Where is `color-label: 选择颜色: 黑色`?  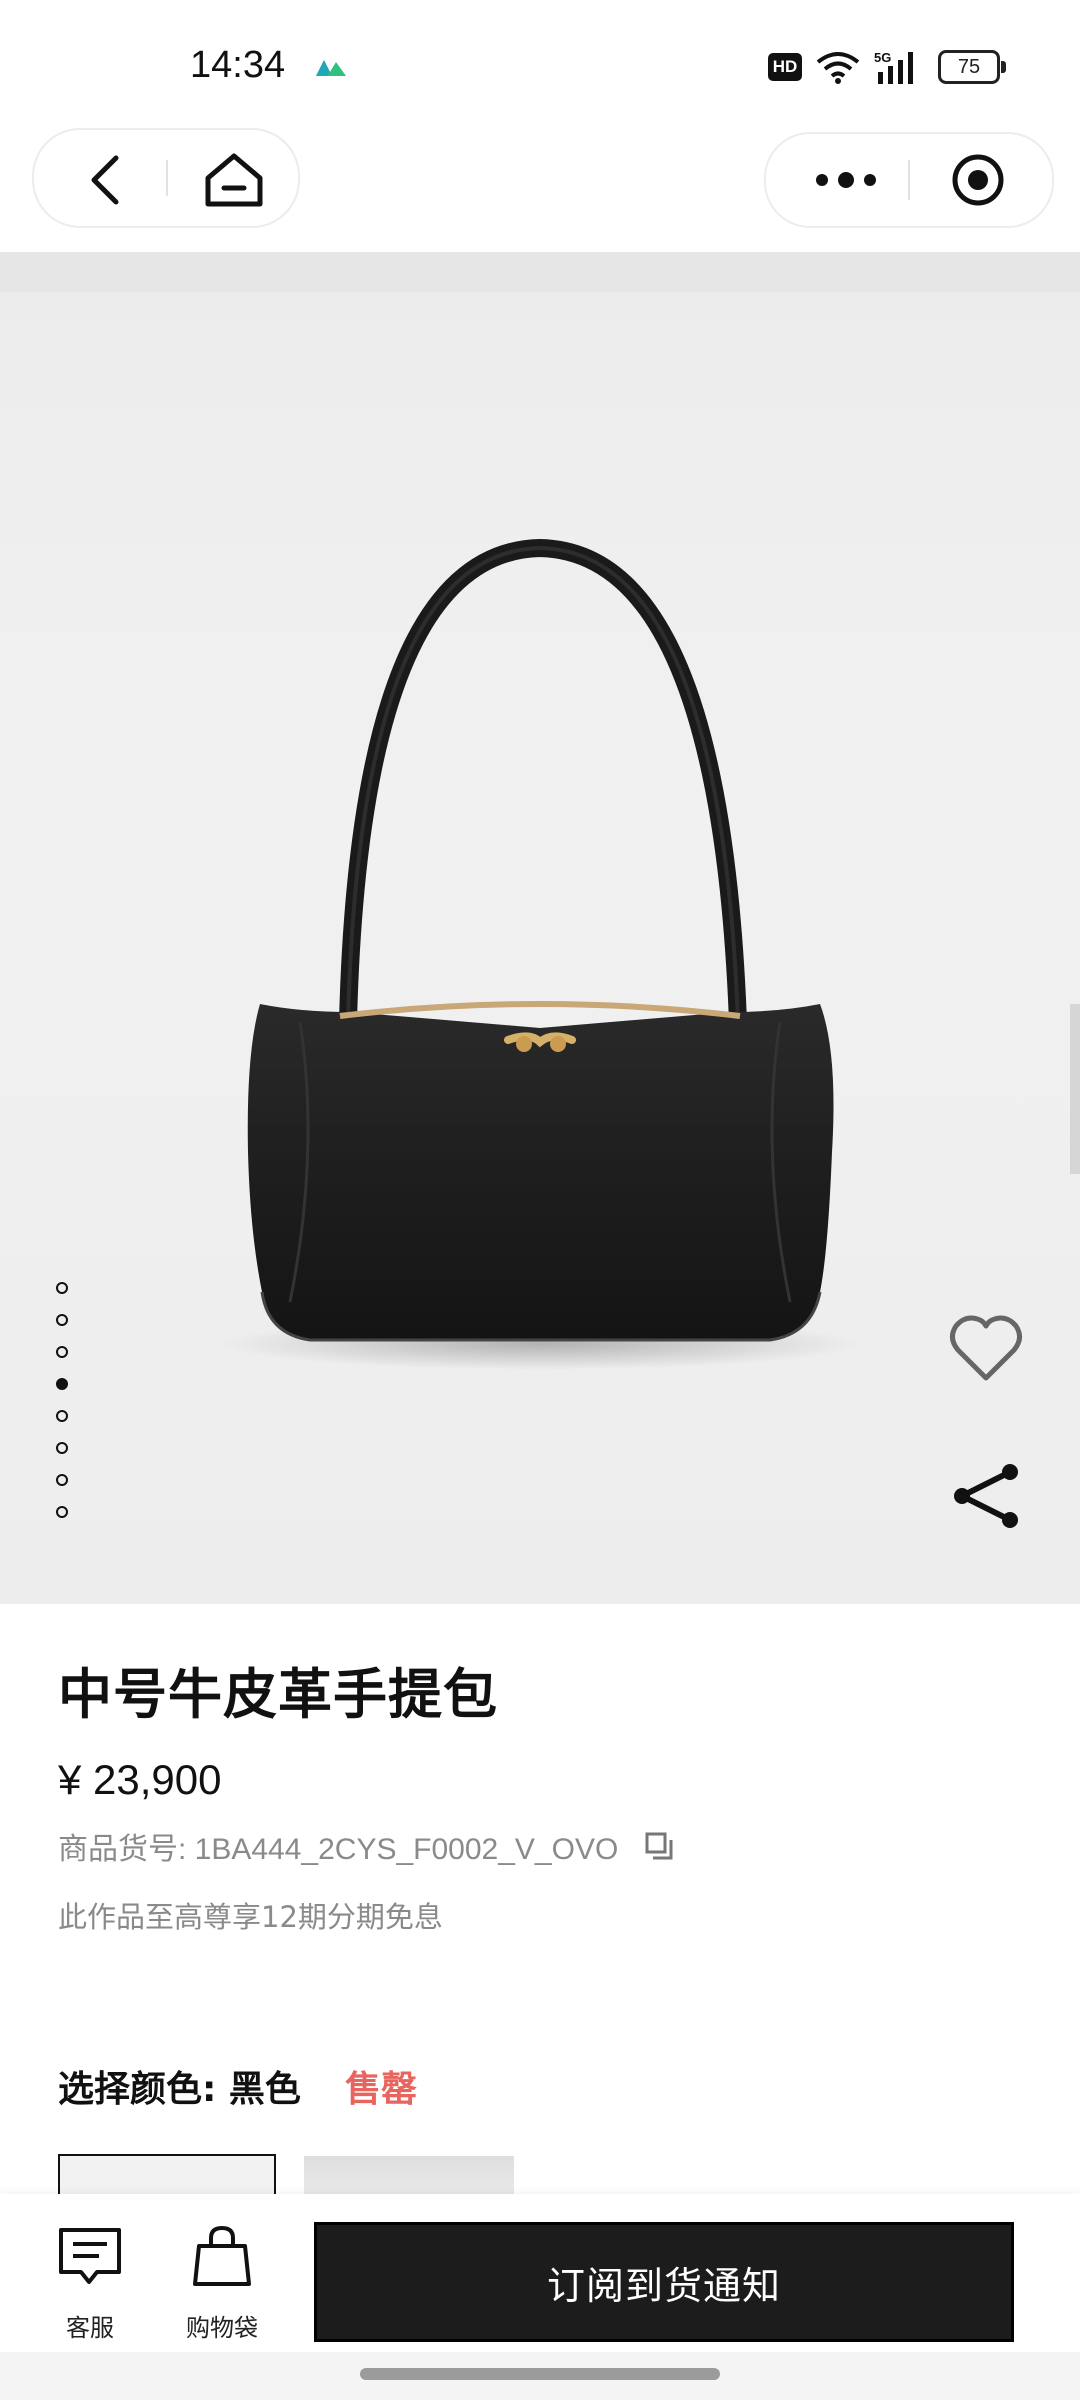
color-label: 选择颜色: 黑色 is located at coordinates (179, 2089).